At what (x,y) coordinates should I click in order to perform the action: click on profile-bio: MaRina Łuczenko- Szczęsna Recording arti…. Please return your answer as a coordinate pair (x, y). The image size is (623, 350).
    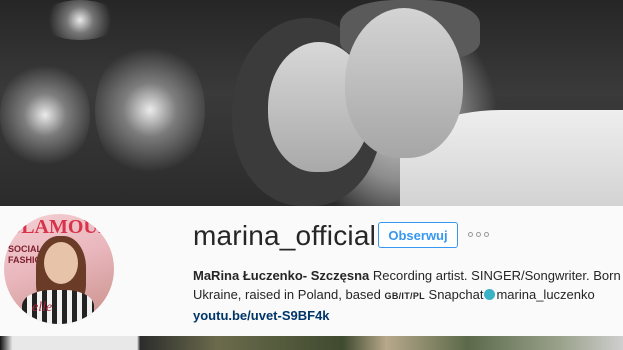
    Looking at the image, I should click on (408, 295).